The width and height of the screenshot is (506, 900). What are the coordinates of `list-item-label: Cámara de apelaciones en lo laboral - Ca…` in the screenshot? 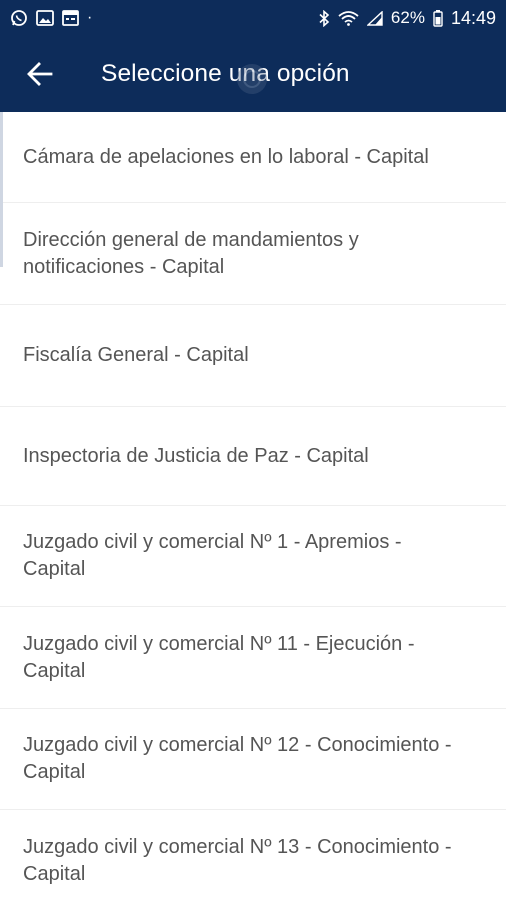 It's located at (226, 156).